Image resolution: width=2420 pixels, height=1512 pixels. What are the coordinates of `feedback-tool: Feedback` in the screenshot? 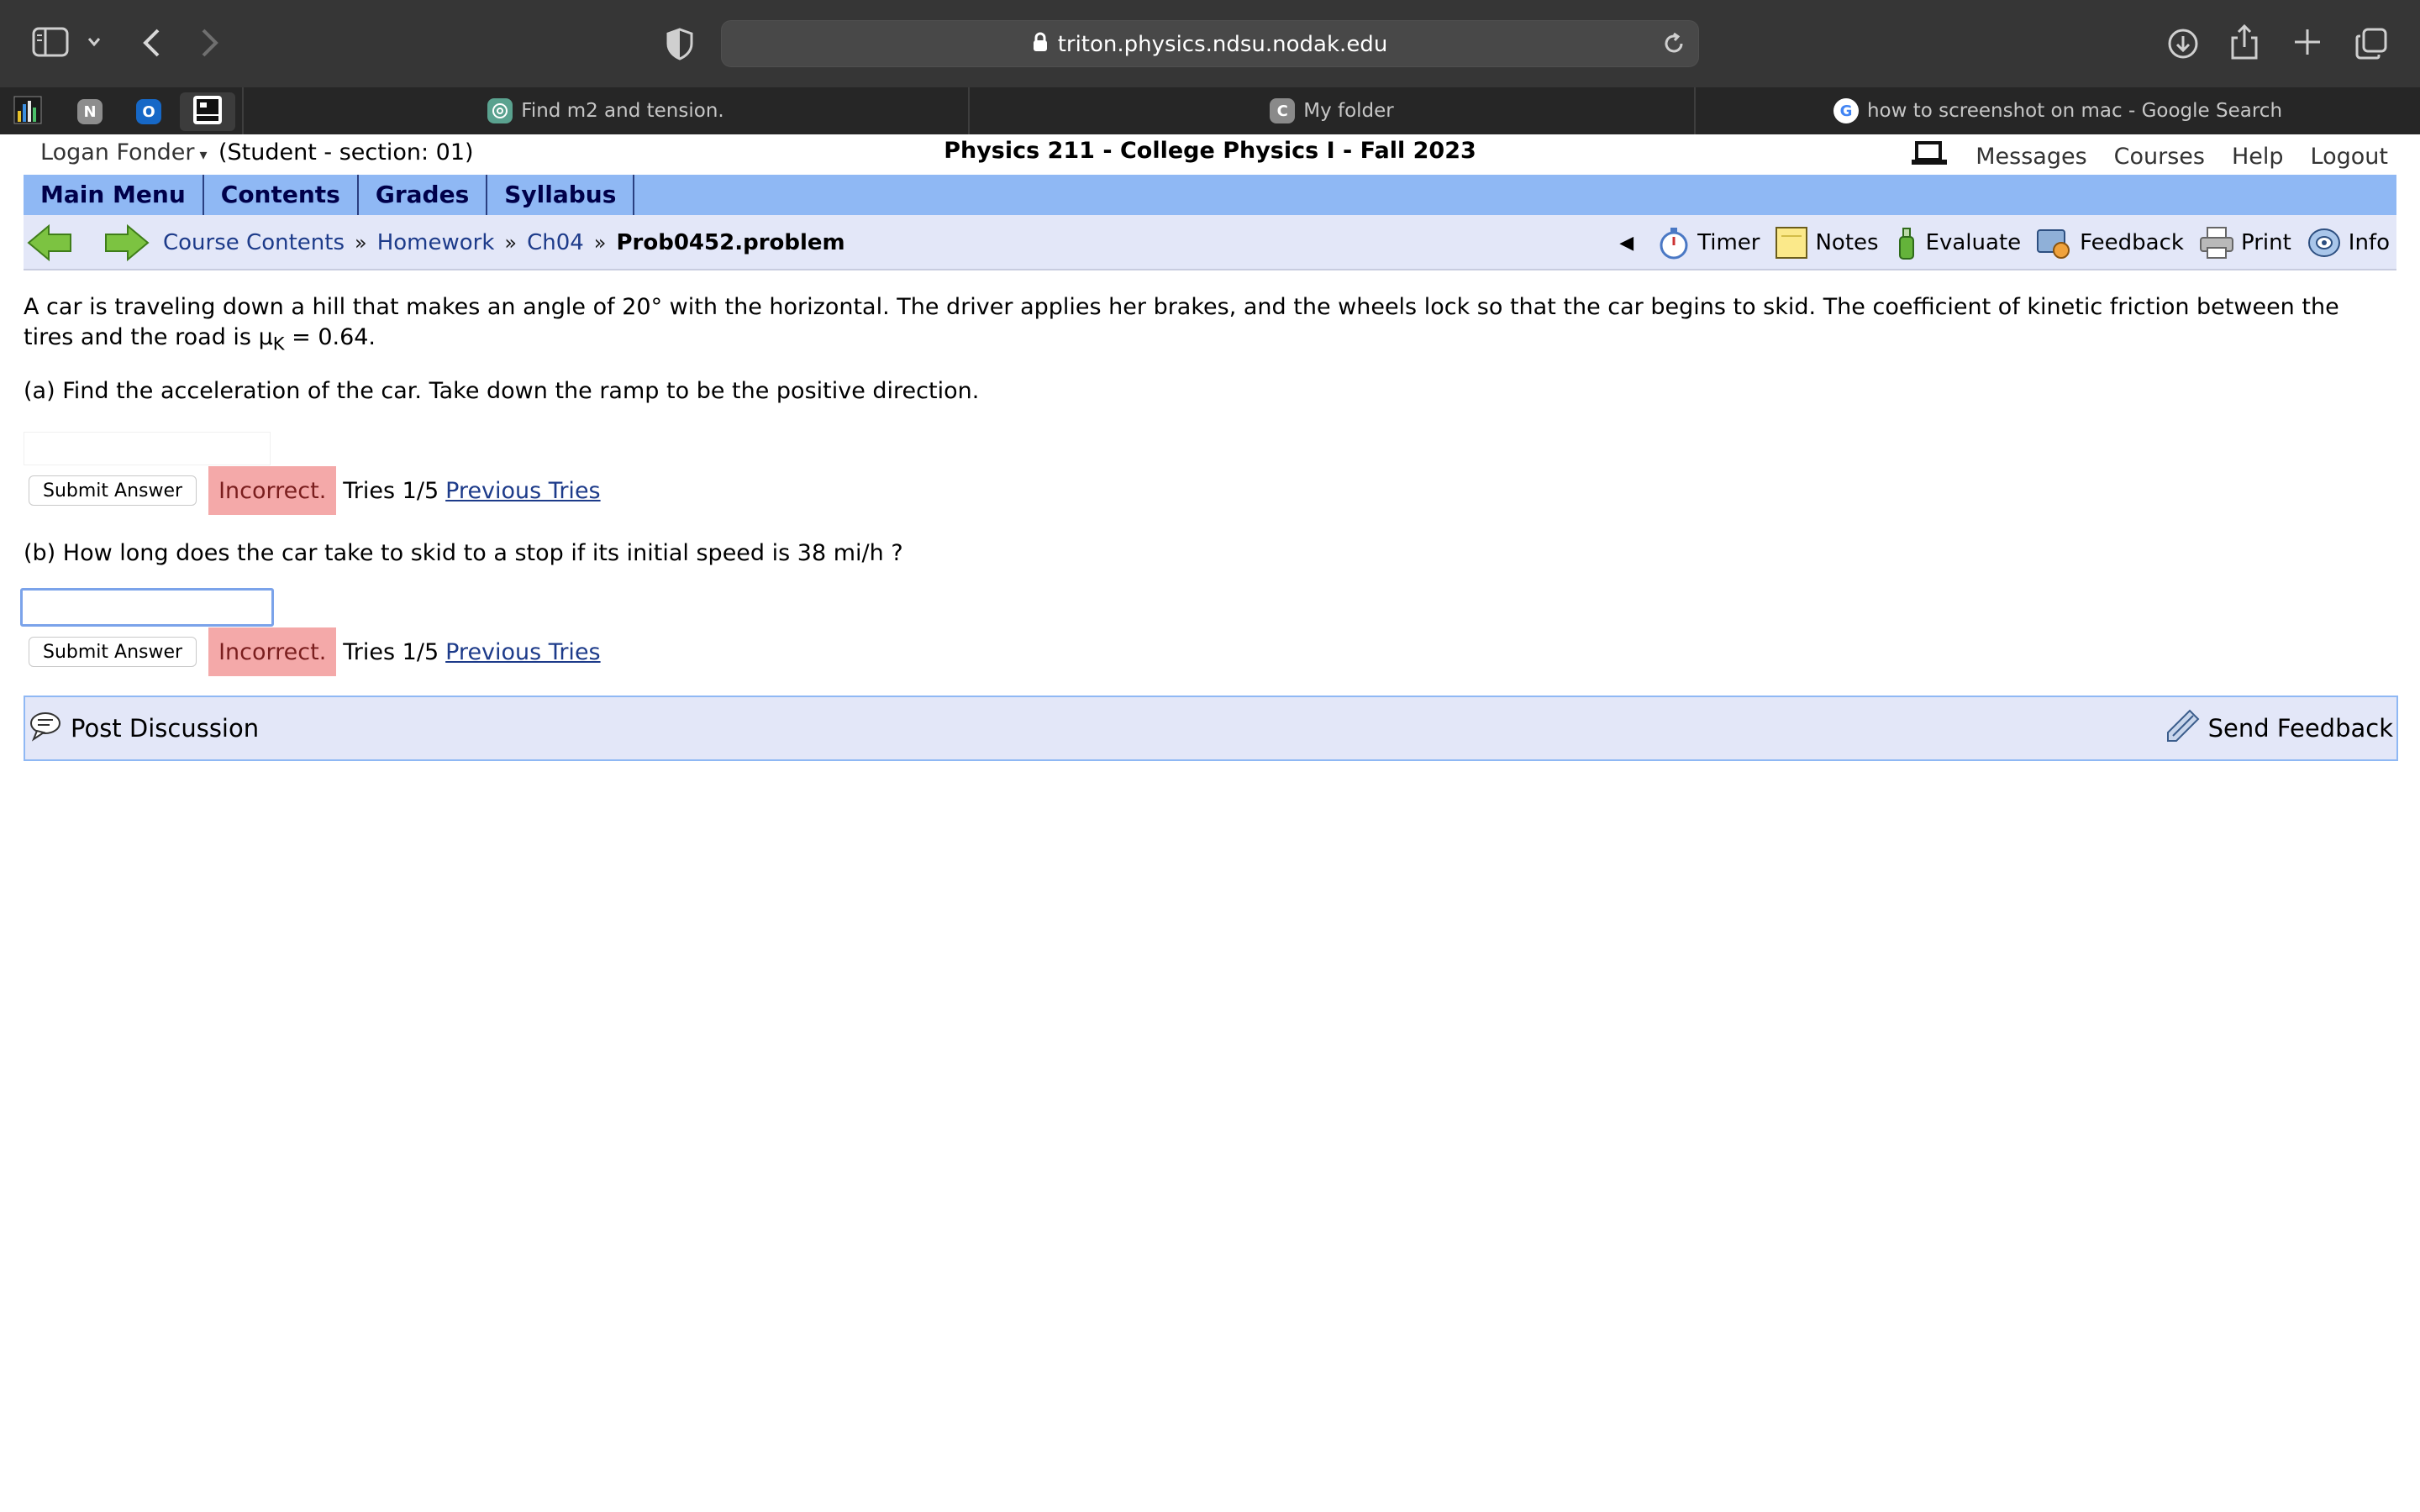 It's located at (2110, 242).